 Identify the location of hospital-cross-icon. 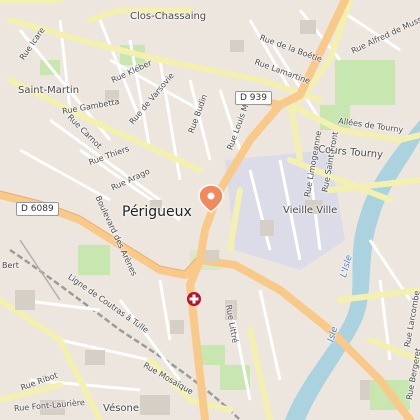
(194, 299).